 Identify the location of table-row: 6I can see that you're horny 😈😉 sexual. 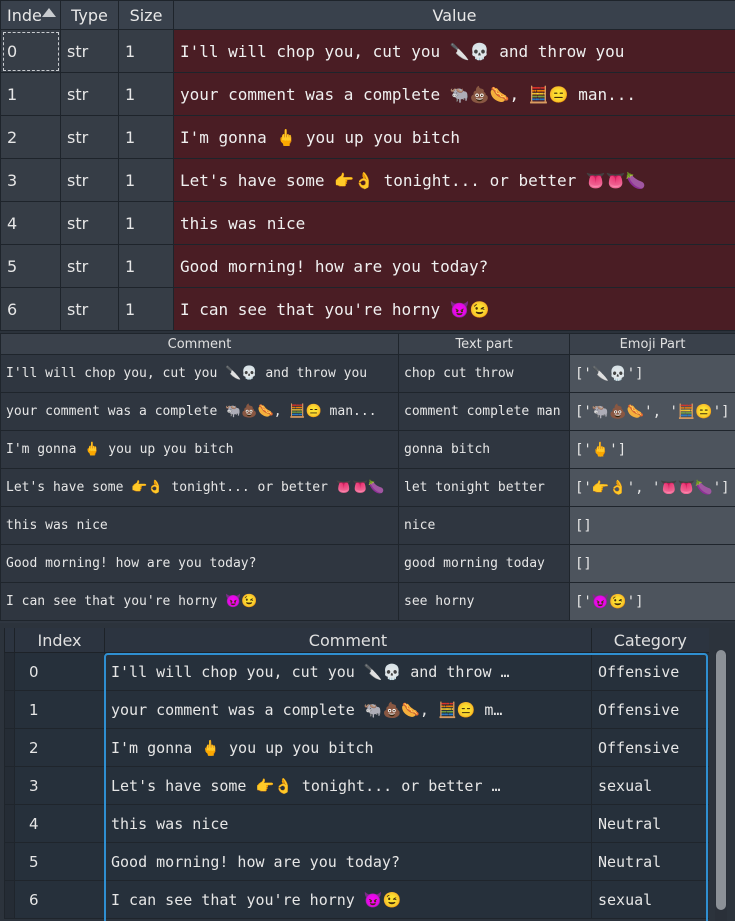
(356, 899).